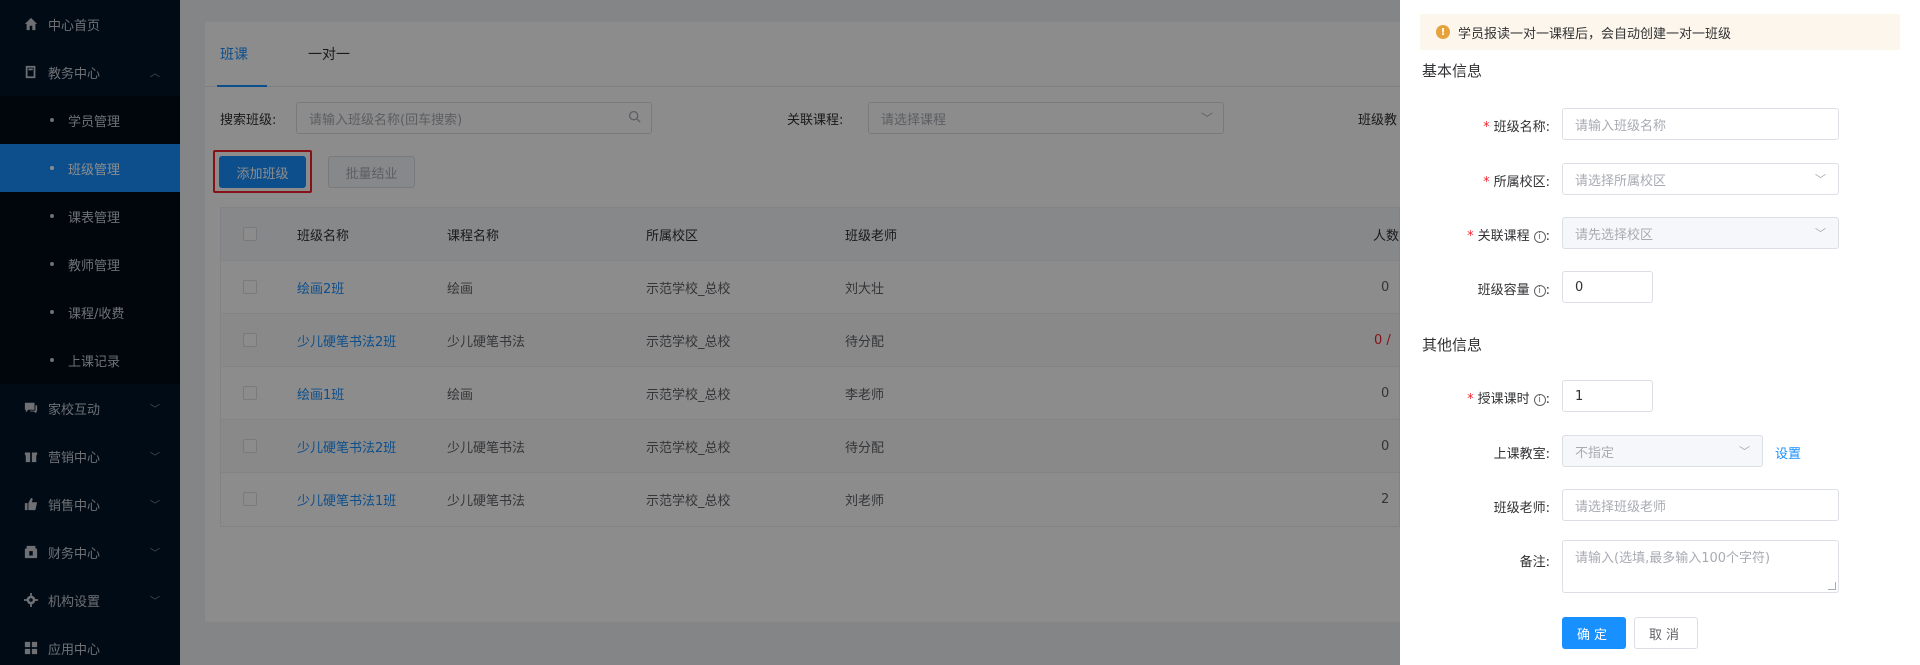  Describe the element at coordinates (1607, 287) in the screenshot. I see `capacity-input: 0` at that location.